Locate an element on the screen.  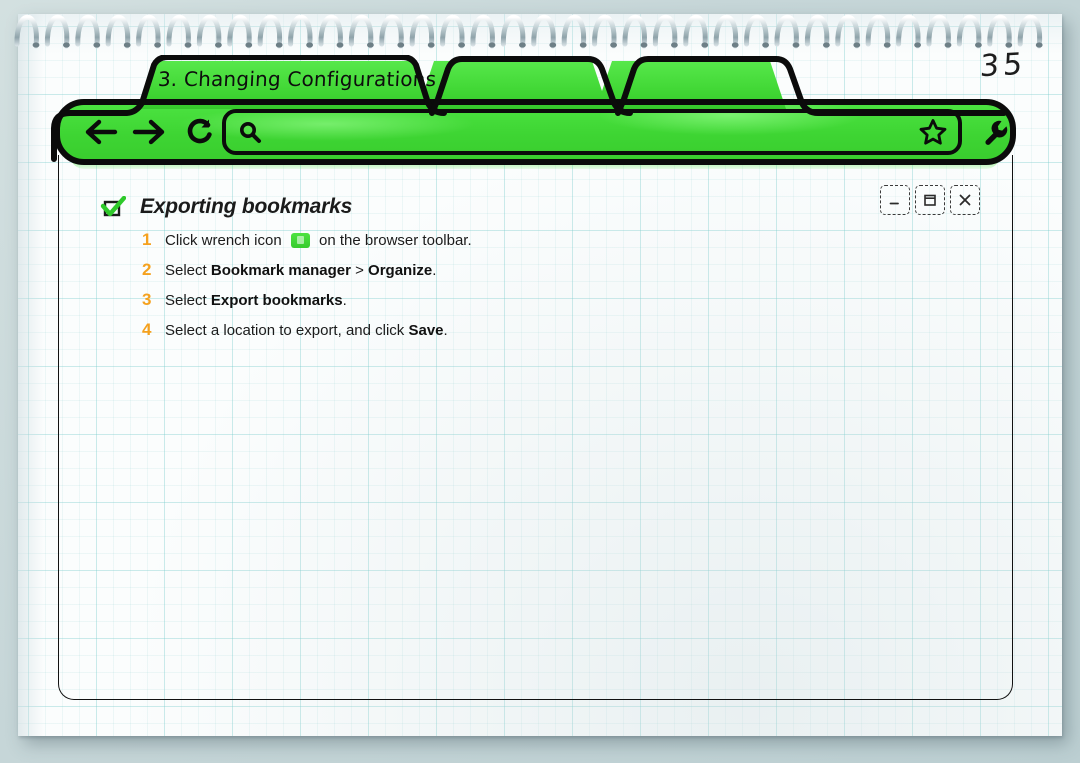
wrench-icon is located at coordinates (996, 132).